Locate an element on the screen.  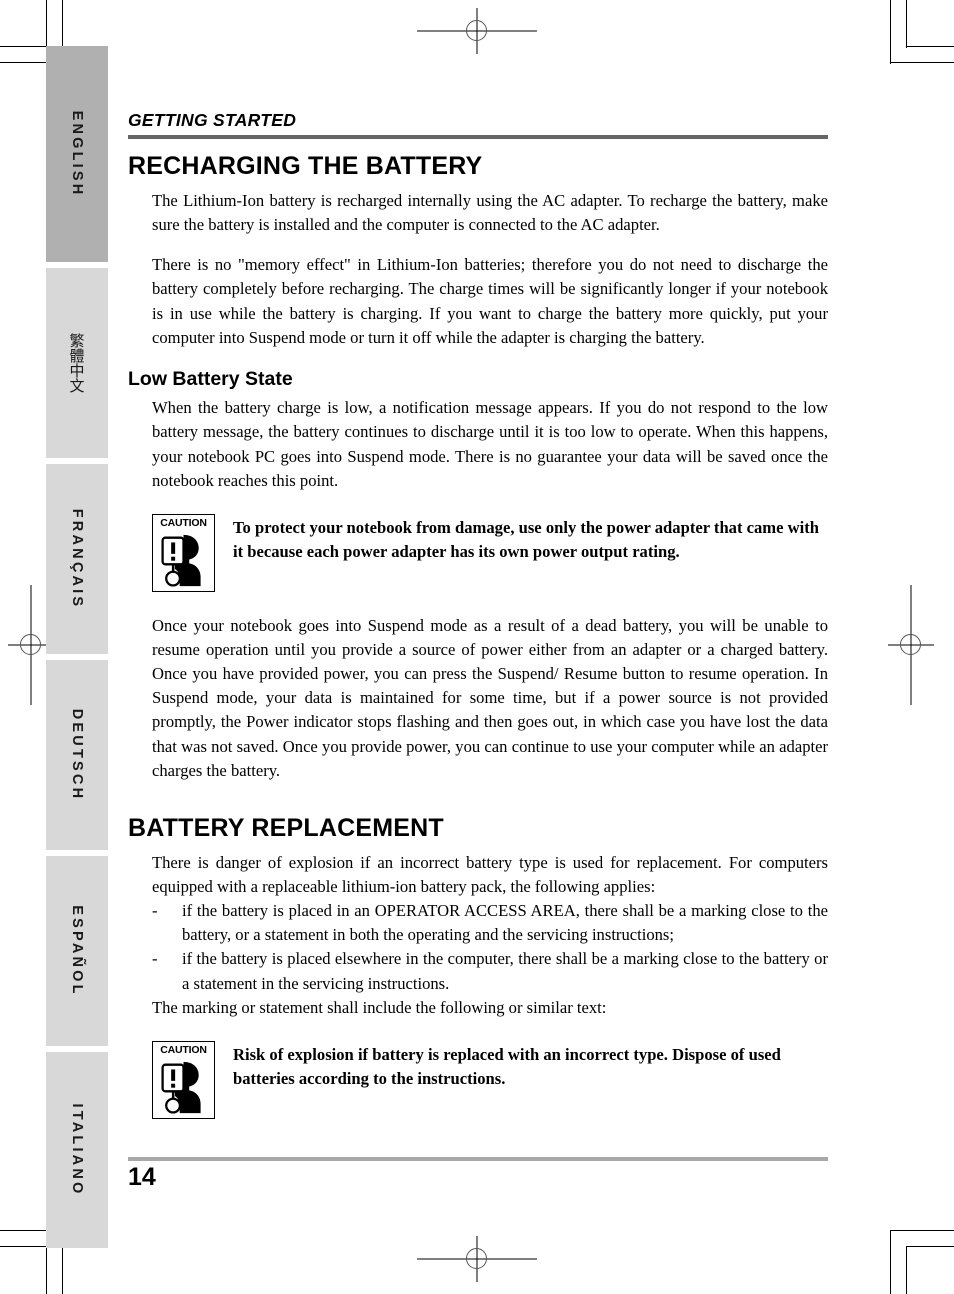
sidebar-item-francais: FRANÇAIS is located at coordinates (77, 559).